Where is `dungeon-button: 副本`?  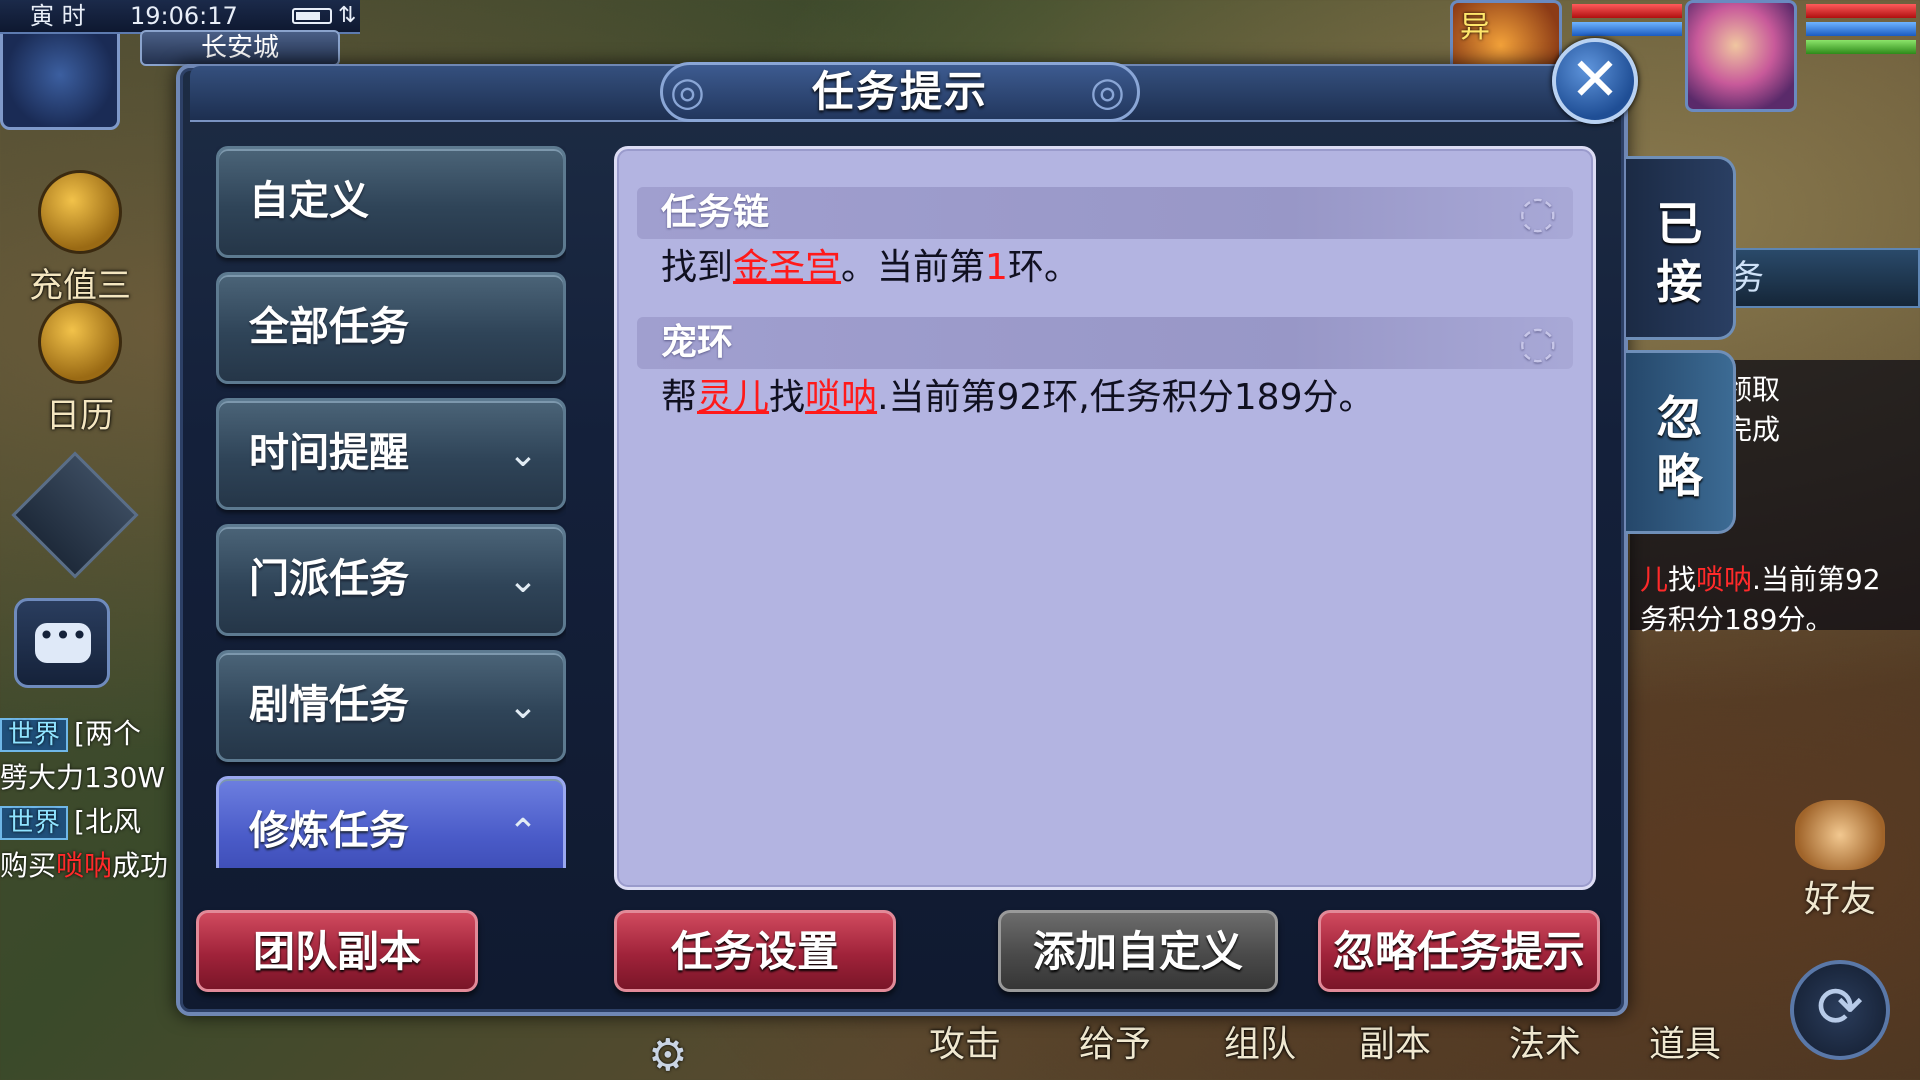 dungeon-button: 副本 is located at coordinates (1395, 1045).